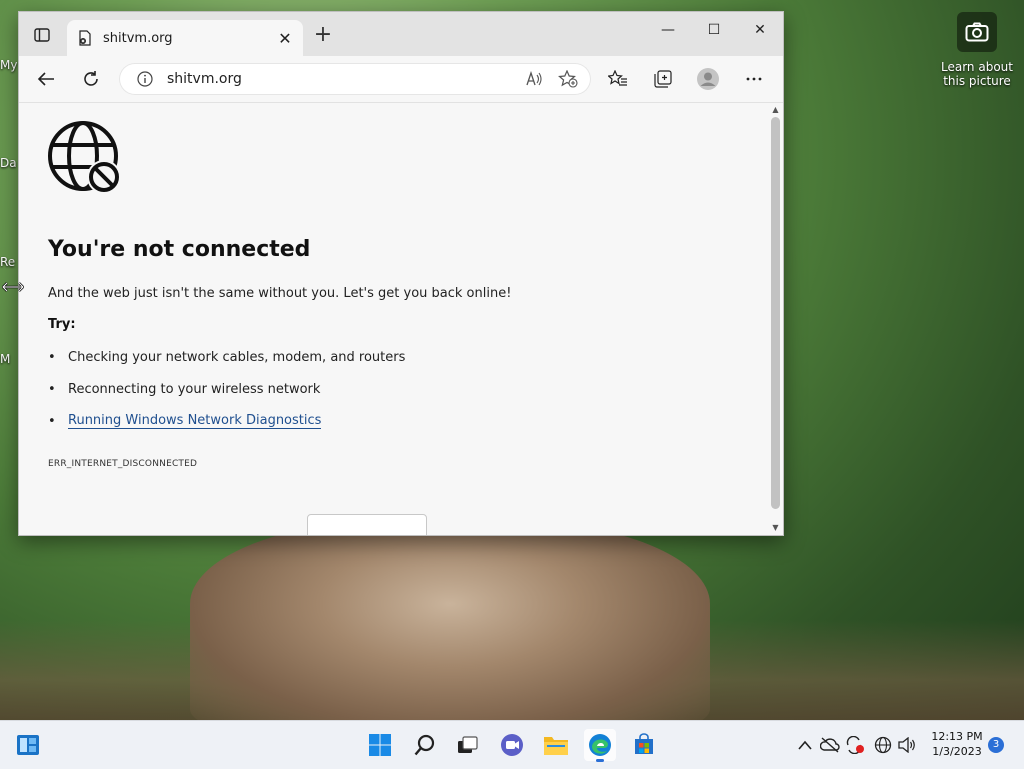 This screenshot has height=769, width=1024. Describe the element at coordinates (618, 79) in the screenshot. I see `favorites-icon` at that location.